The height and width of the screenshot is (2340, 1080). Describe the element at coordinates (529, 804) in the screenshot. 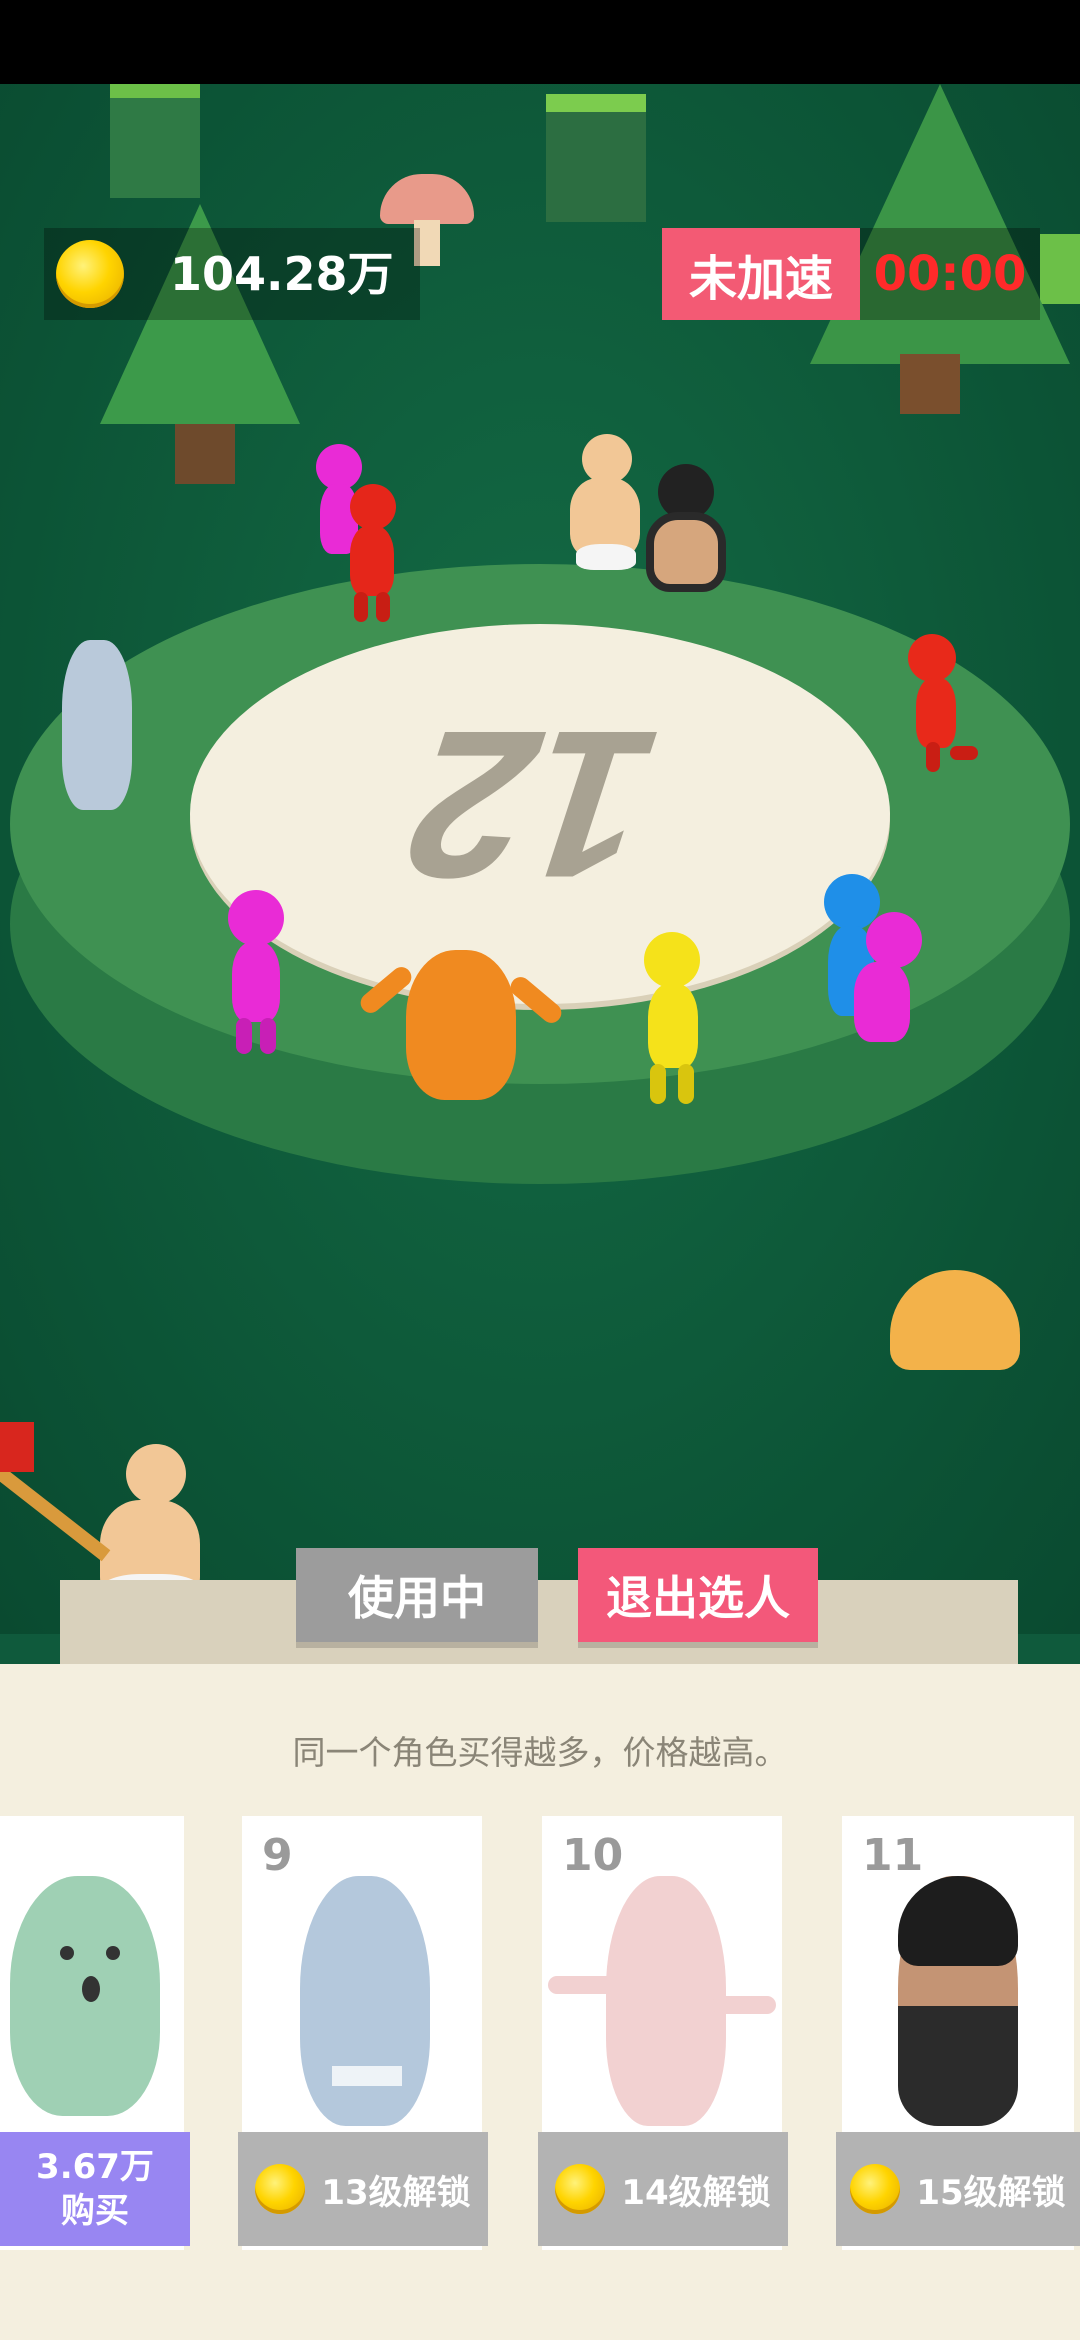

I see `round-number: 12` at that location.